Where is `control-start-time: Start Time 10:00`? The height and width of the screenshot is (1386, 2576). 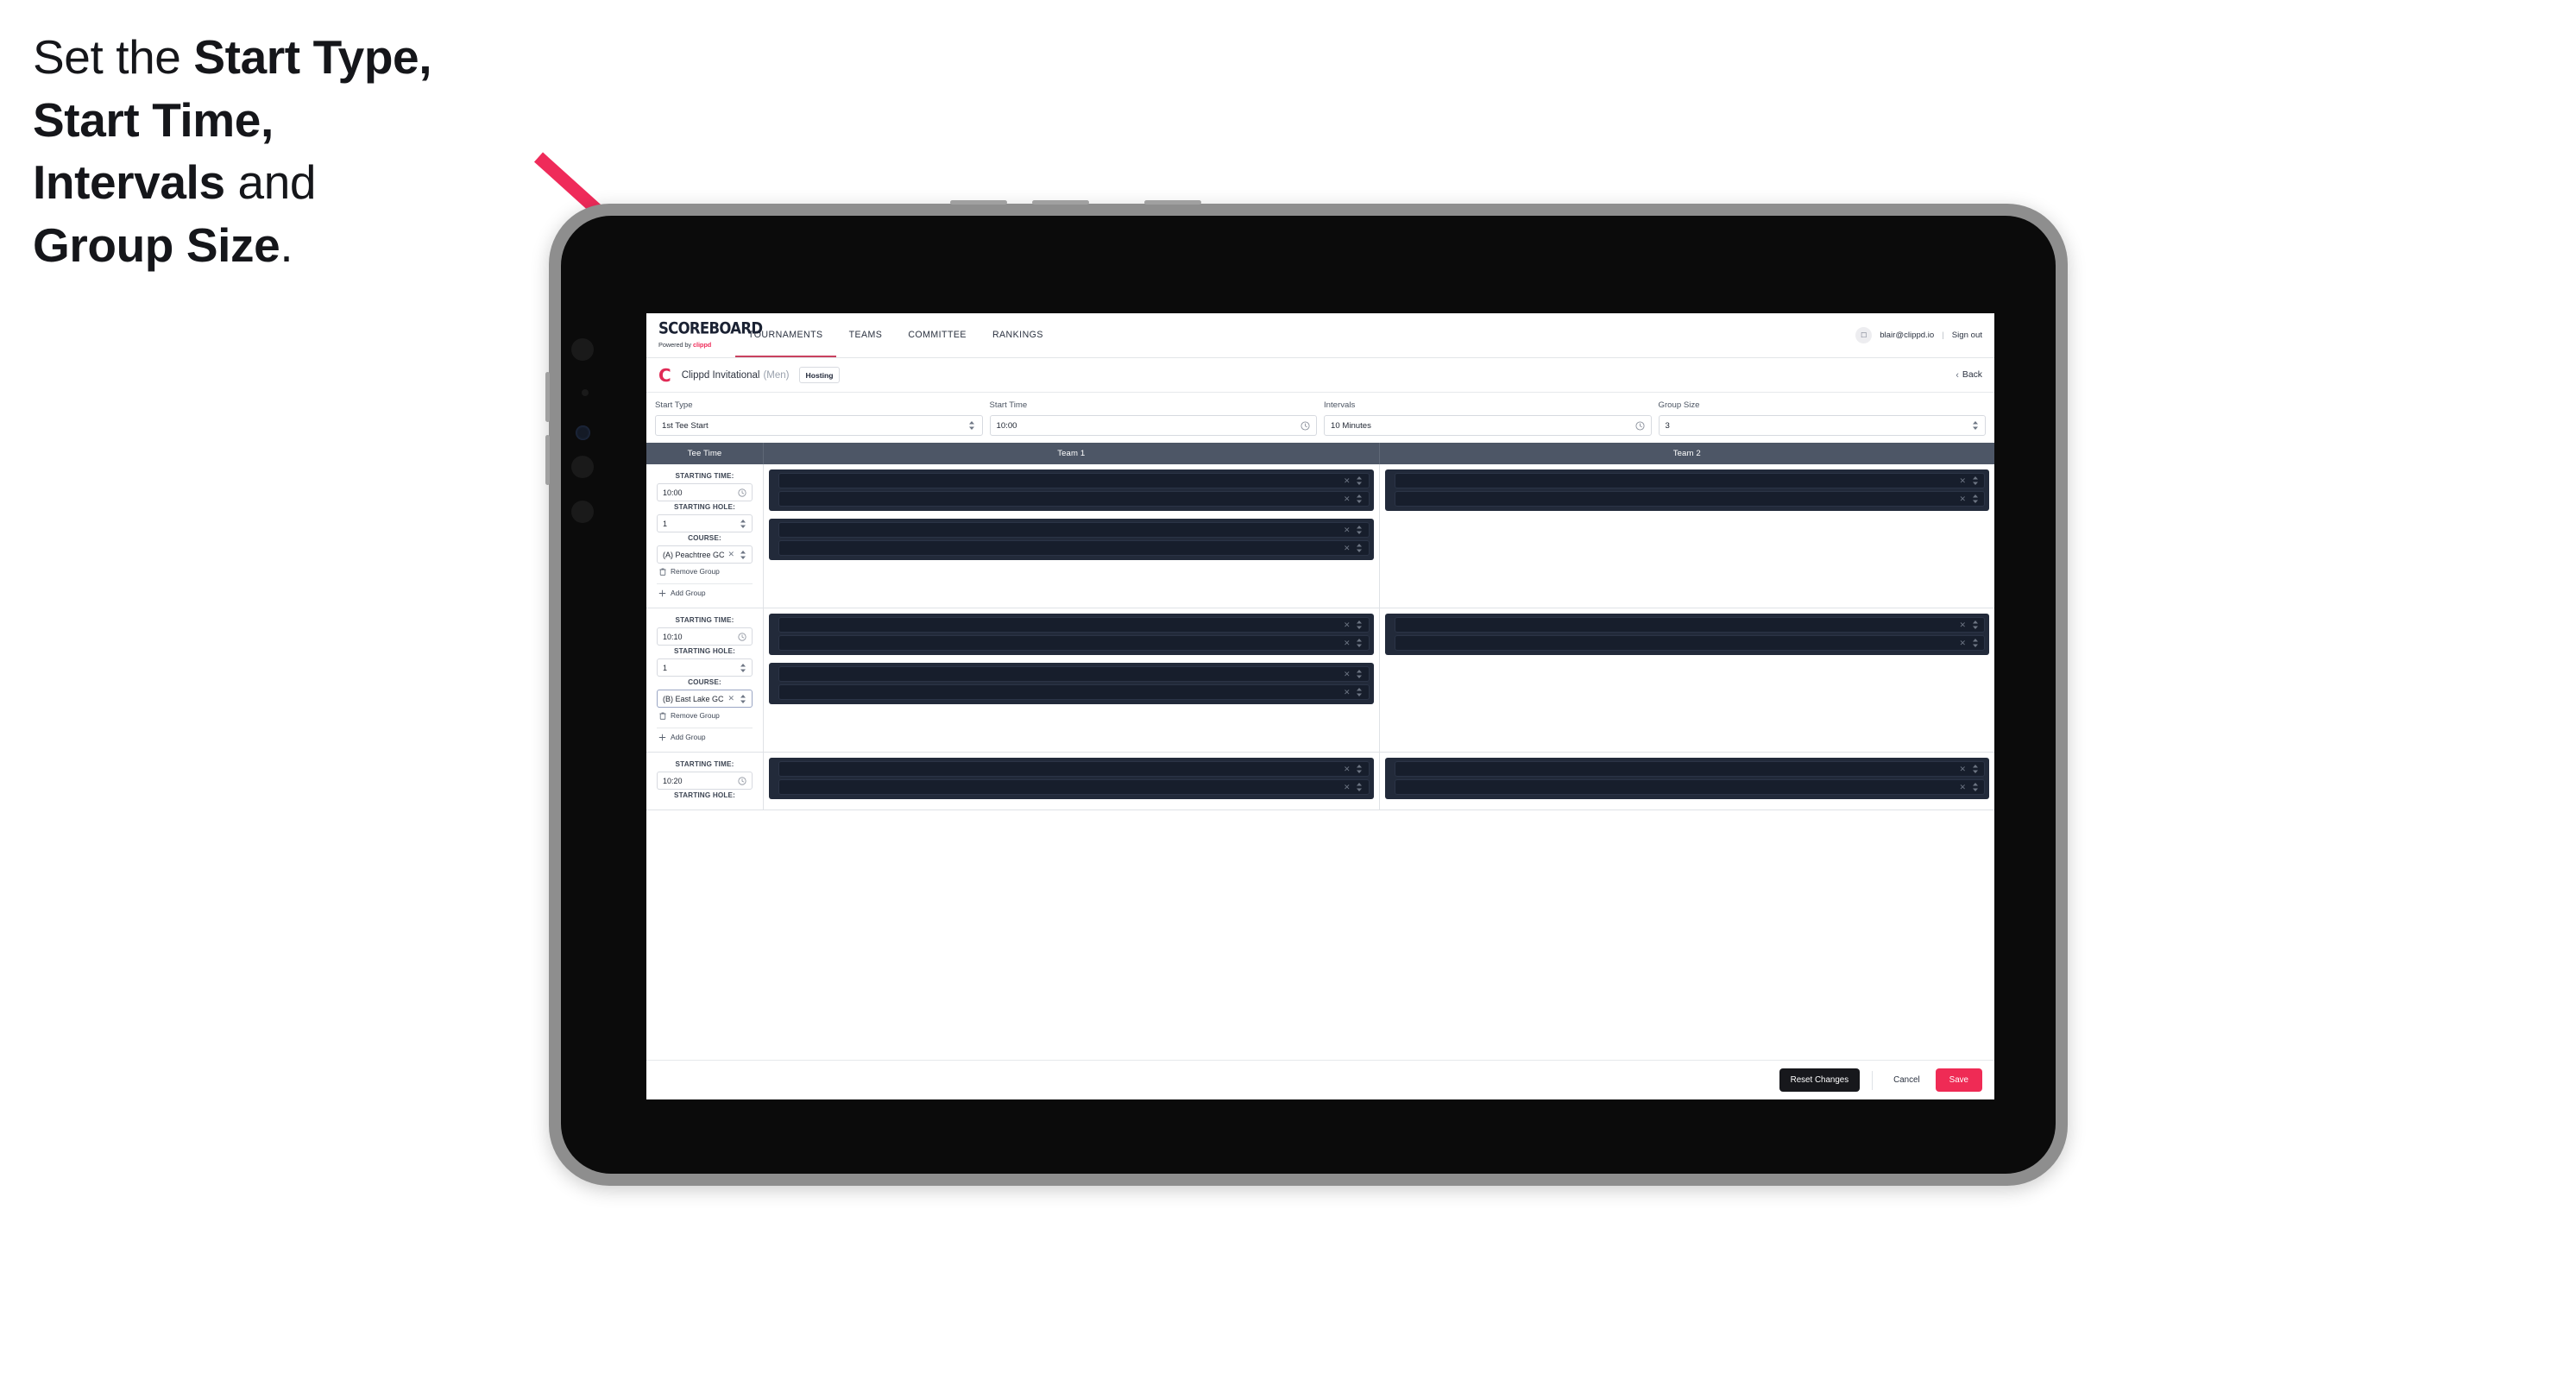 control-start-time: Start Time 10:00 is located at coordinates (1153, 418).